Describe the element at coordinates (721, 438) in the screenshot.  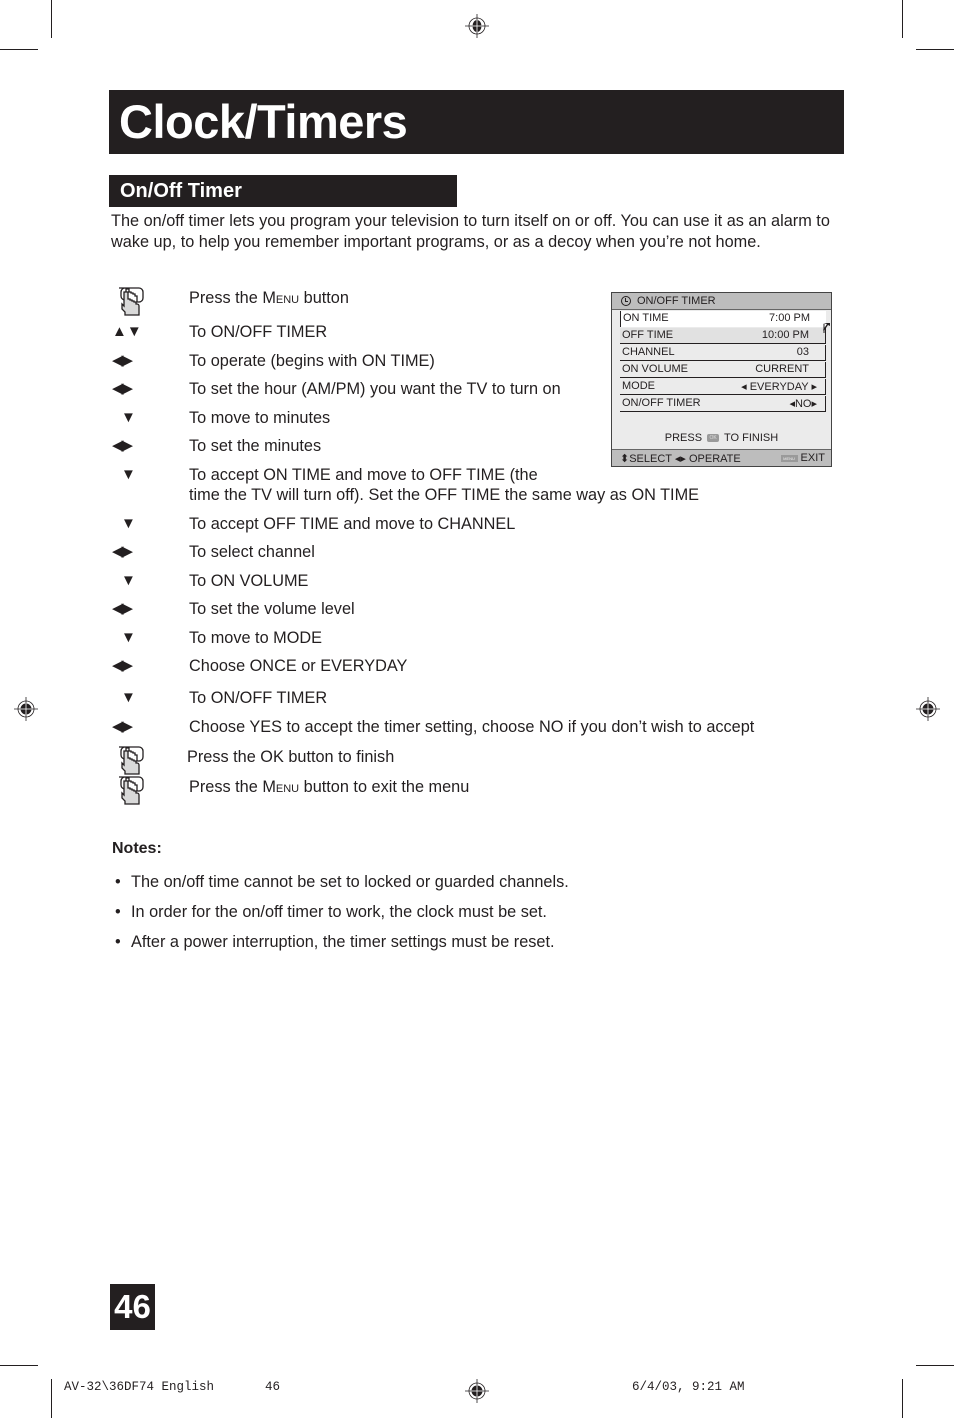
I see `osd-finish-hint: PRESS OK TO FINISH` at that location.